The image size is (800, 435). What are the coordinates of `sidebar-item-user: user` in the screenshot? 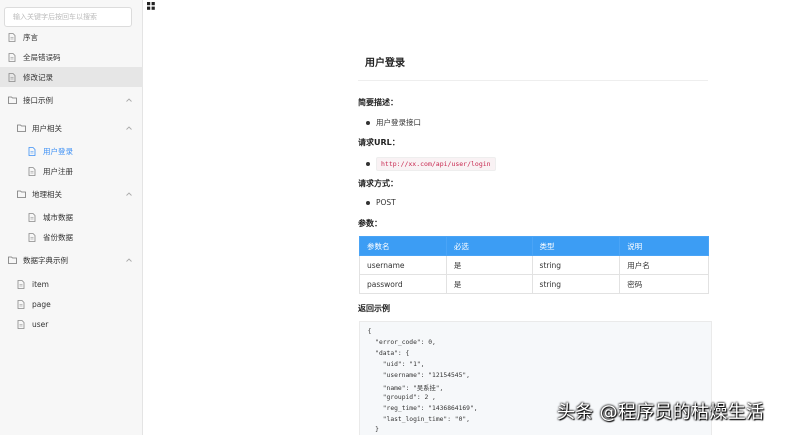 It's located at (71, 324).